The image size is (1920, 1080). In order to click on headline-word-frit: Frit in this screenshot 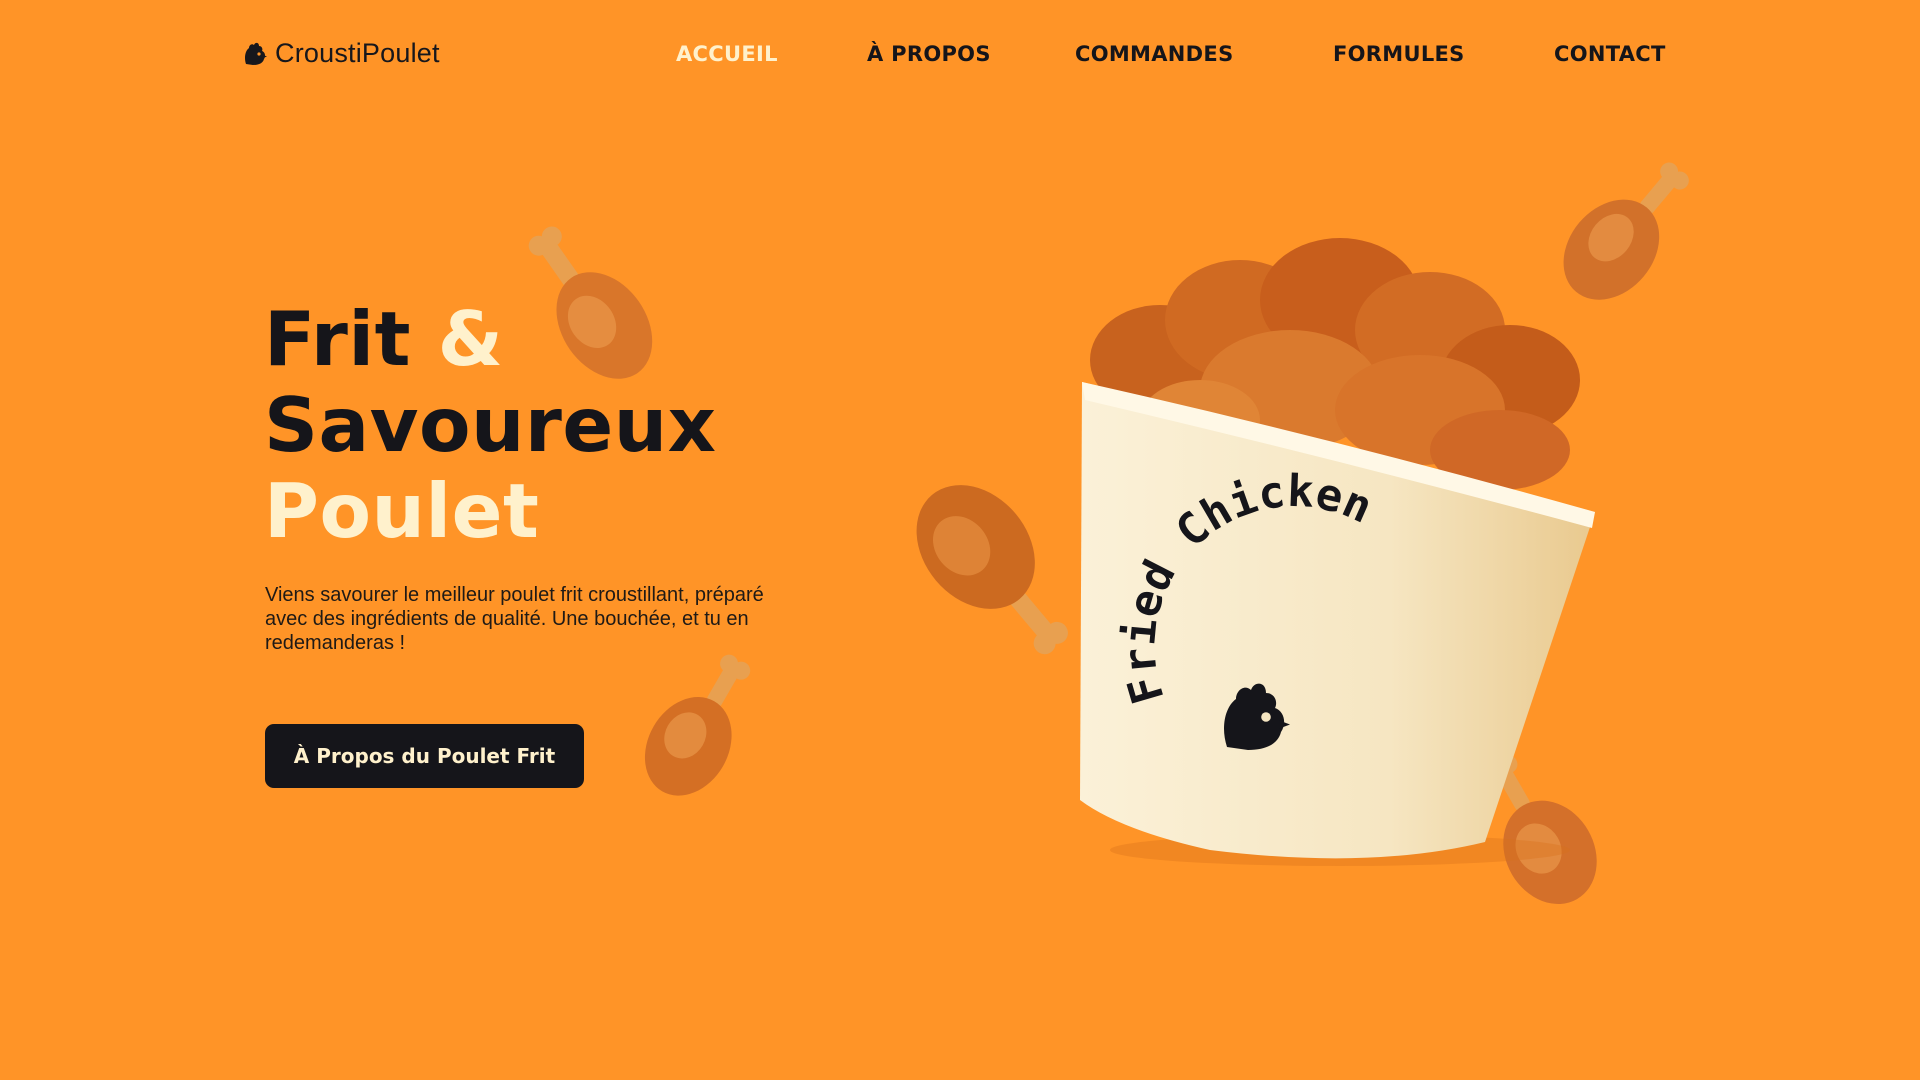, I will do `click(337, 339)`.